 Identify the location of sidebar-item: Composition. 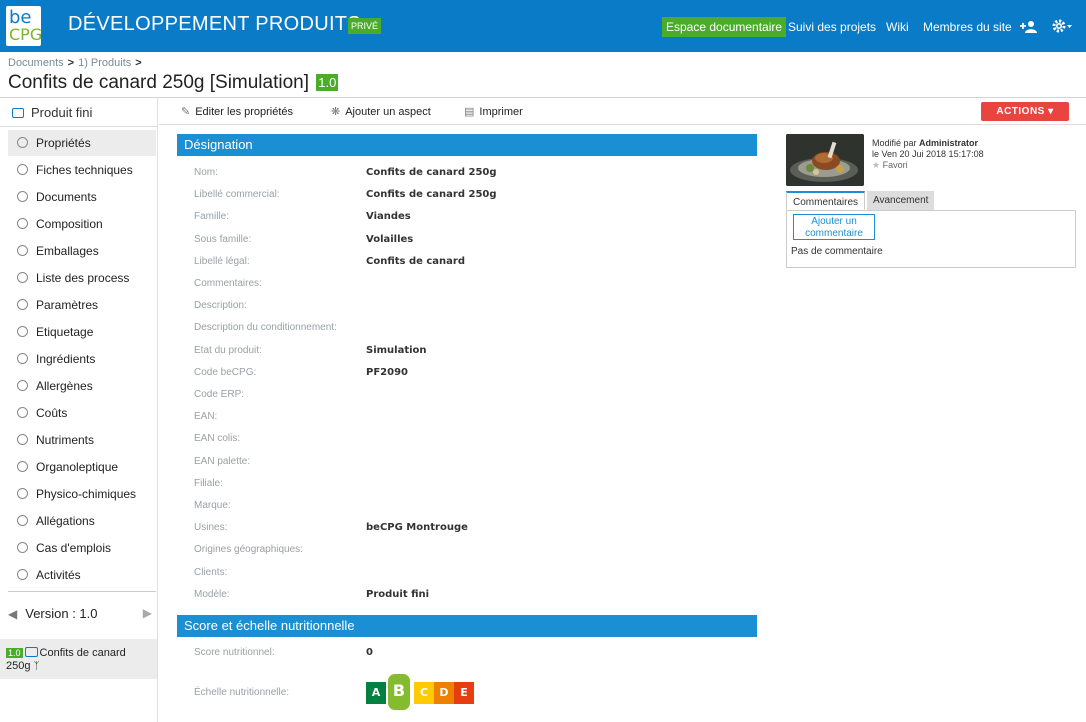
(82, 224).